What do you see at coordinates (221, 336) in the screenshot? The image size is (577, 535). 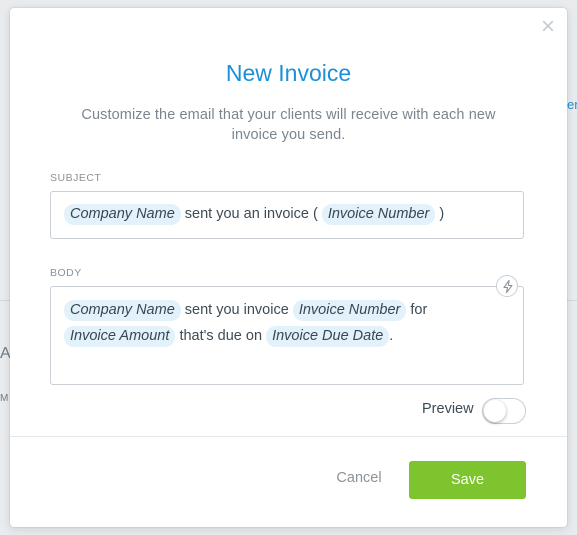 I see `body-text: that's due on` at bounding box center [221, 336].